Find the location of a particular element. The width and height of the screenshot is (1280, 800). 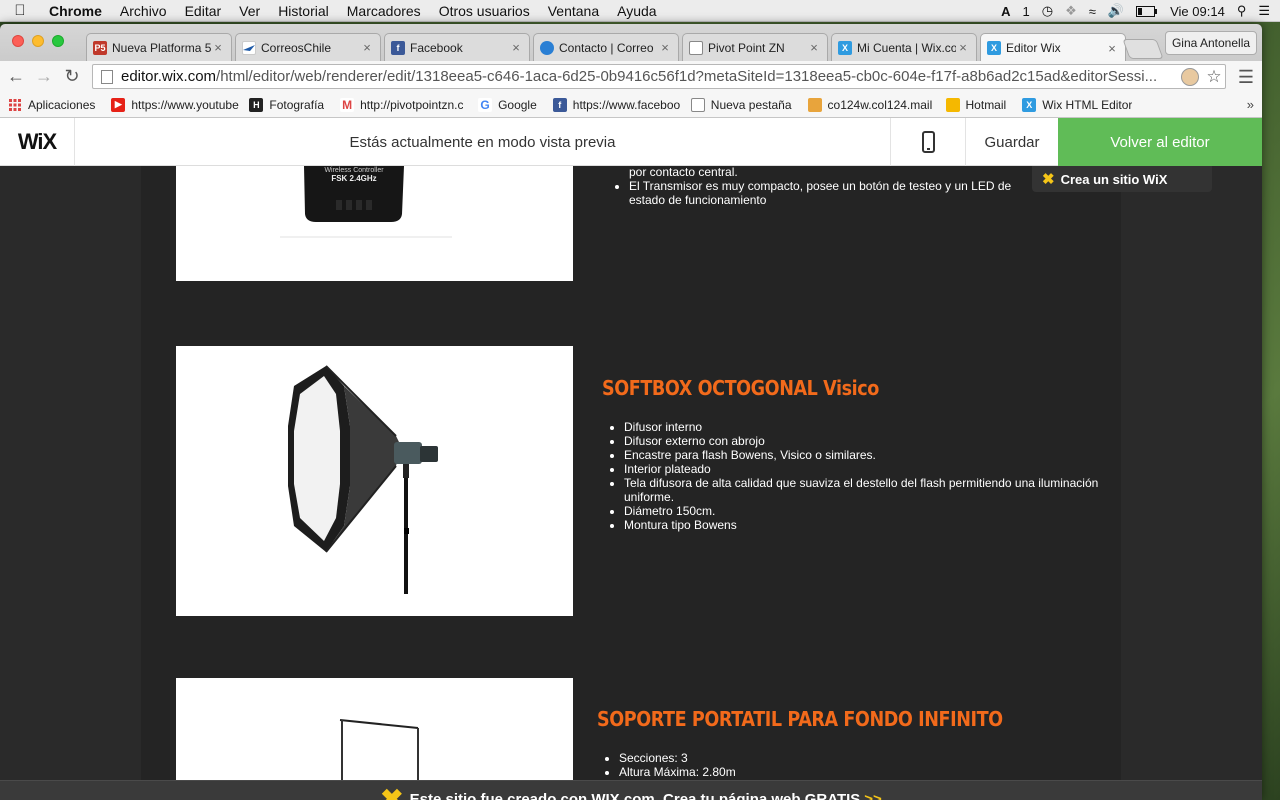

tab-mi-cuenta-wix: X Mi Cuenta | Wix.co × is located at coordinates (904, 47).